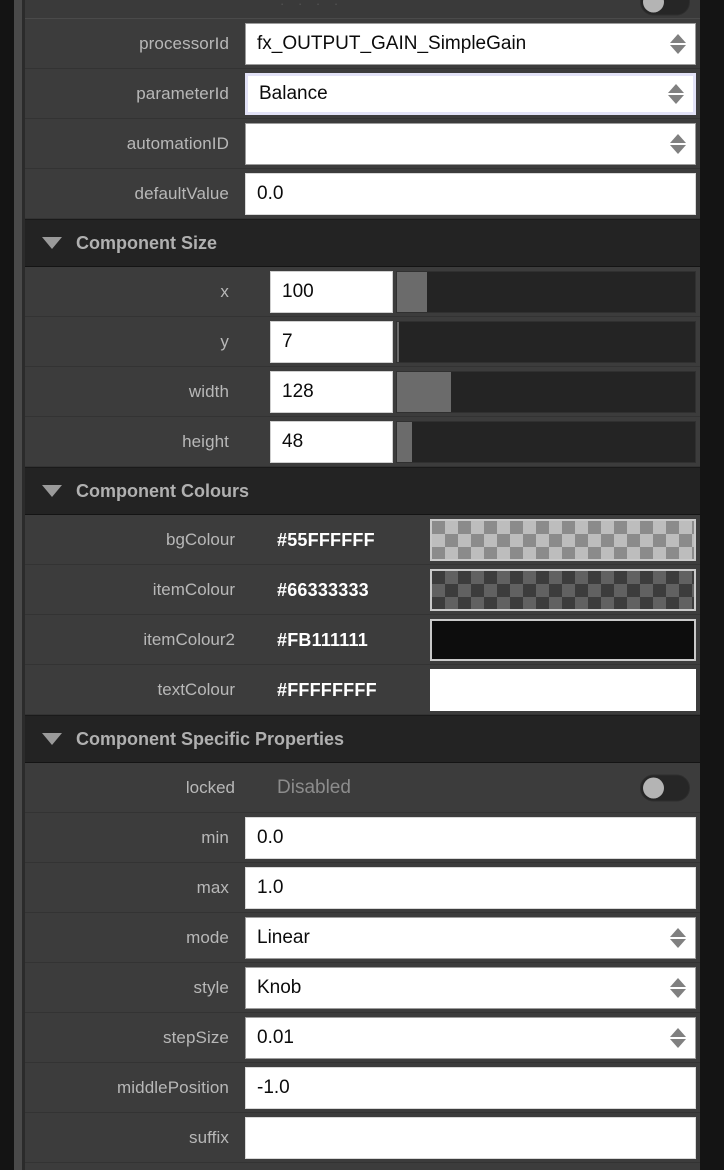 This screenshot has width=724, height=1170. Describe the element at coordinates (470, 144) in the screenshot. I see `combobox-automationid` at that location.